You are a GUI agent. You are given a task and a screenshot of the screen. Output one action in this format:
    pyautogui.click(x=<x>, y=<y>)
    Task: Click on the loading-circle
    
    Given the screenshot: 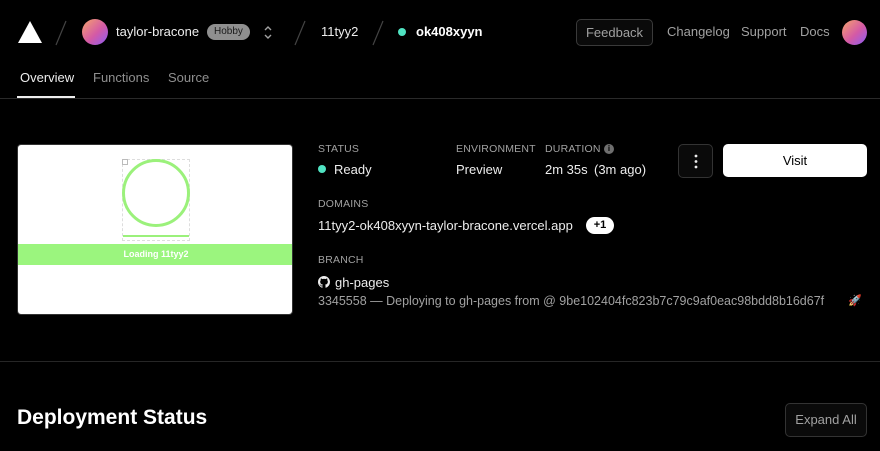 What is the action you would take?
    pyautogui.click(x=156, y=193)
    